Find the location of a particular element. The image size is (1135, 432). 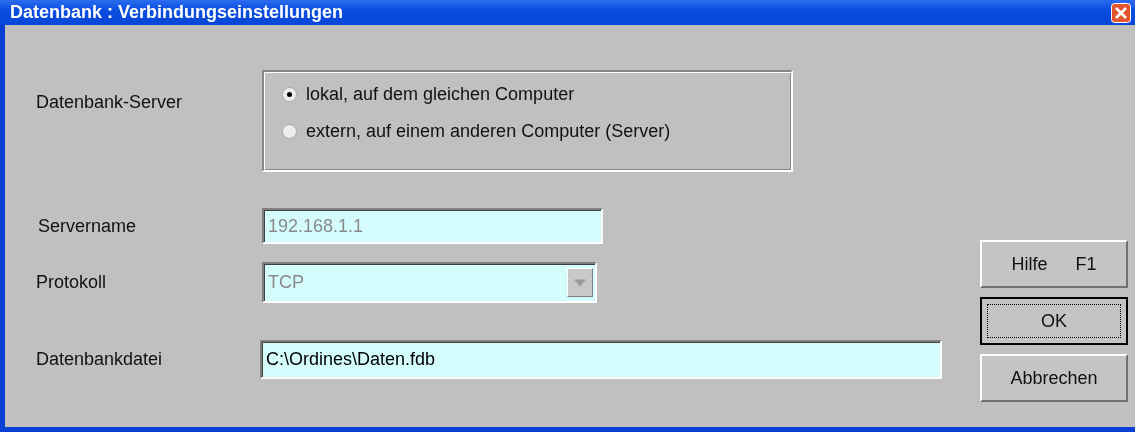

close-icon is located at coordinates (1121, 12).